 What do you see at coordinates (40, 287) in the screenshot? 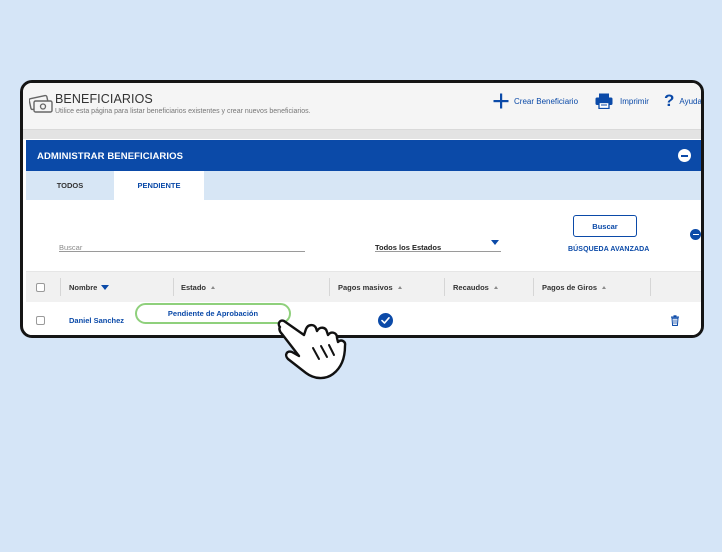
I see `select-all-checkbox` at bounding box center [40, 287].